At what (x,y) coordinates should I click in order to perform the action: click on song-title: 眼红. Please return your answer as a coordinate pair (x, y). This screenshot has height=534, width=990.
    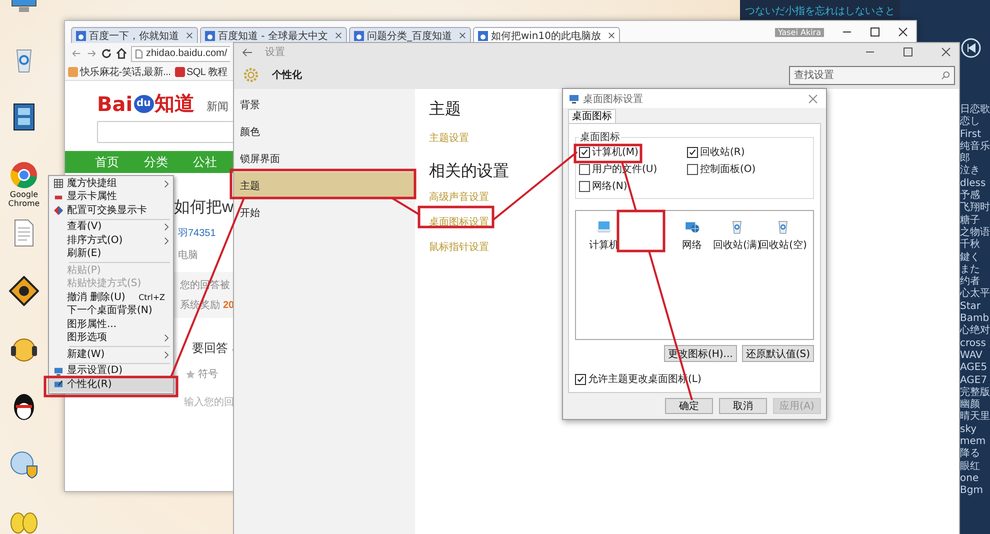
    Looking at the image, I should click on (975, 466).